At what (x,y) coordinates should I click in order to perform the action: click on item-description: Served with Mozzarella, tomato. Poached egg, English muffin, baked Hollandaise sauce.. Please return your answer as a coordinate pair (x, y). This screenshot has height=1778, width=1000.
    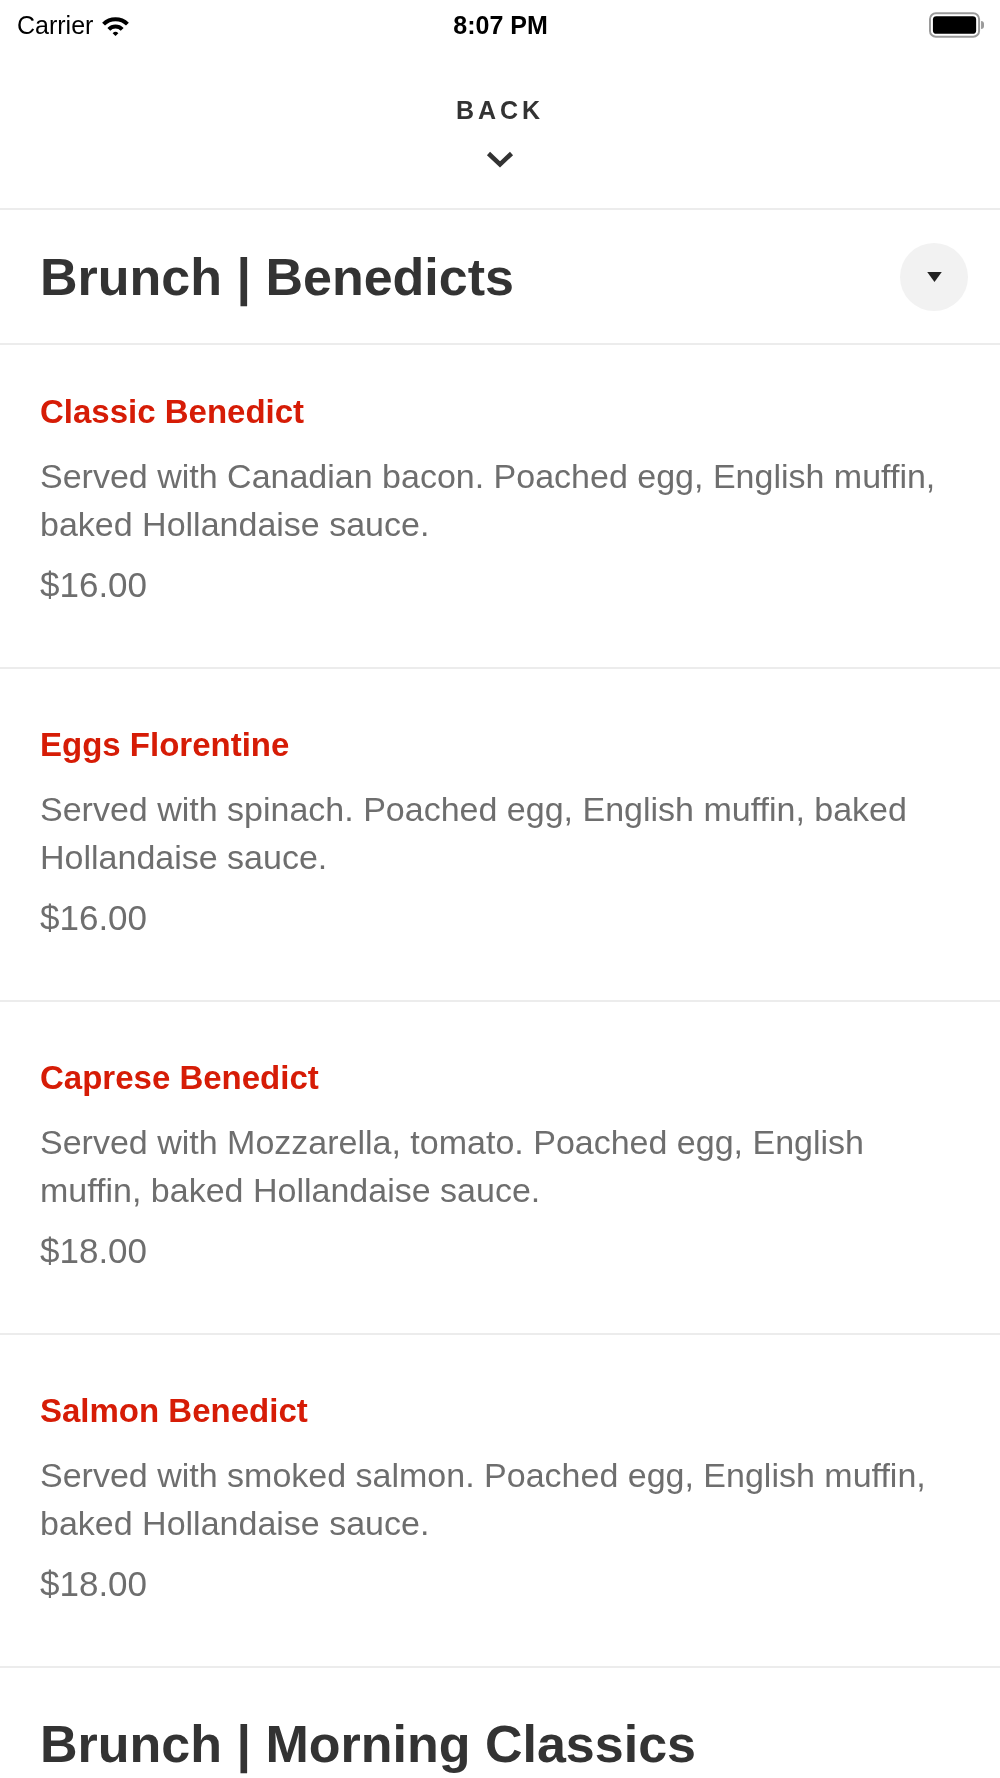
    Looking at the image, I should click on (452, 1166).